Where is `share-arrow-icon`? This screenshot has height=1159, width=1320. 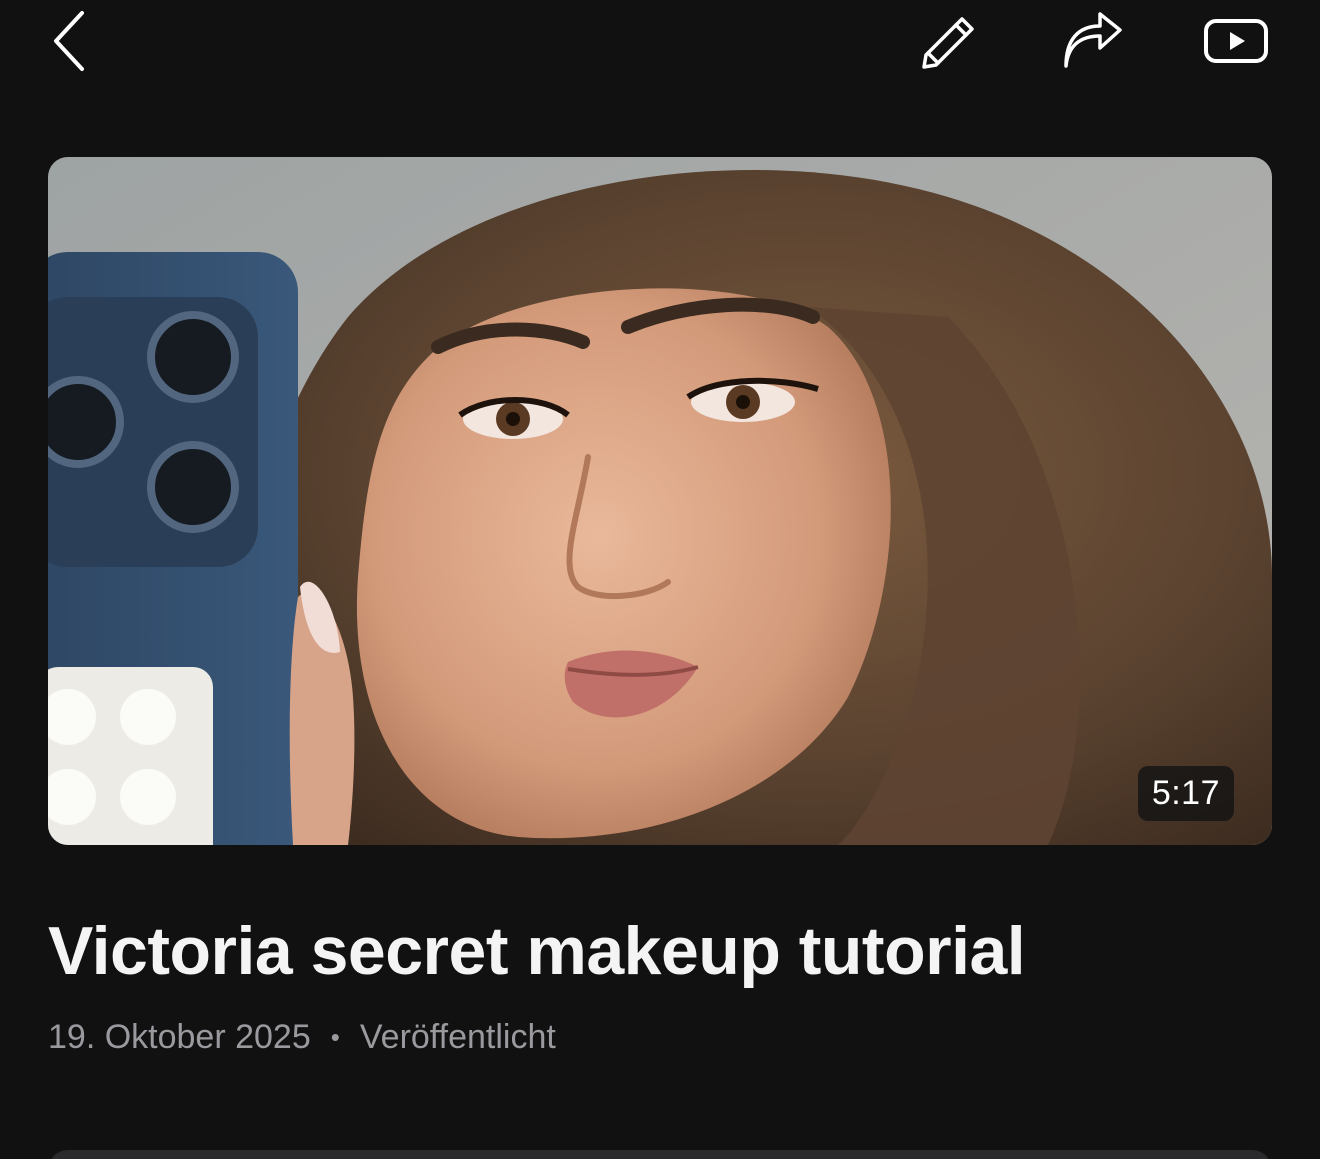
share-arrow-icon is located at coordinates (1092, 43).